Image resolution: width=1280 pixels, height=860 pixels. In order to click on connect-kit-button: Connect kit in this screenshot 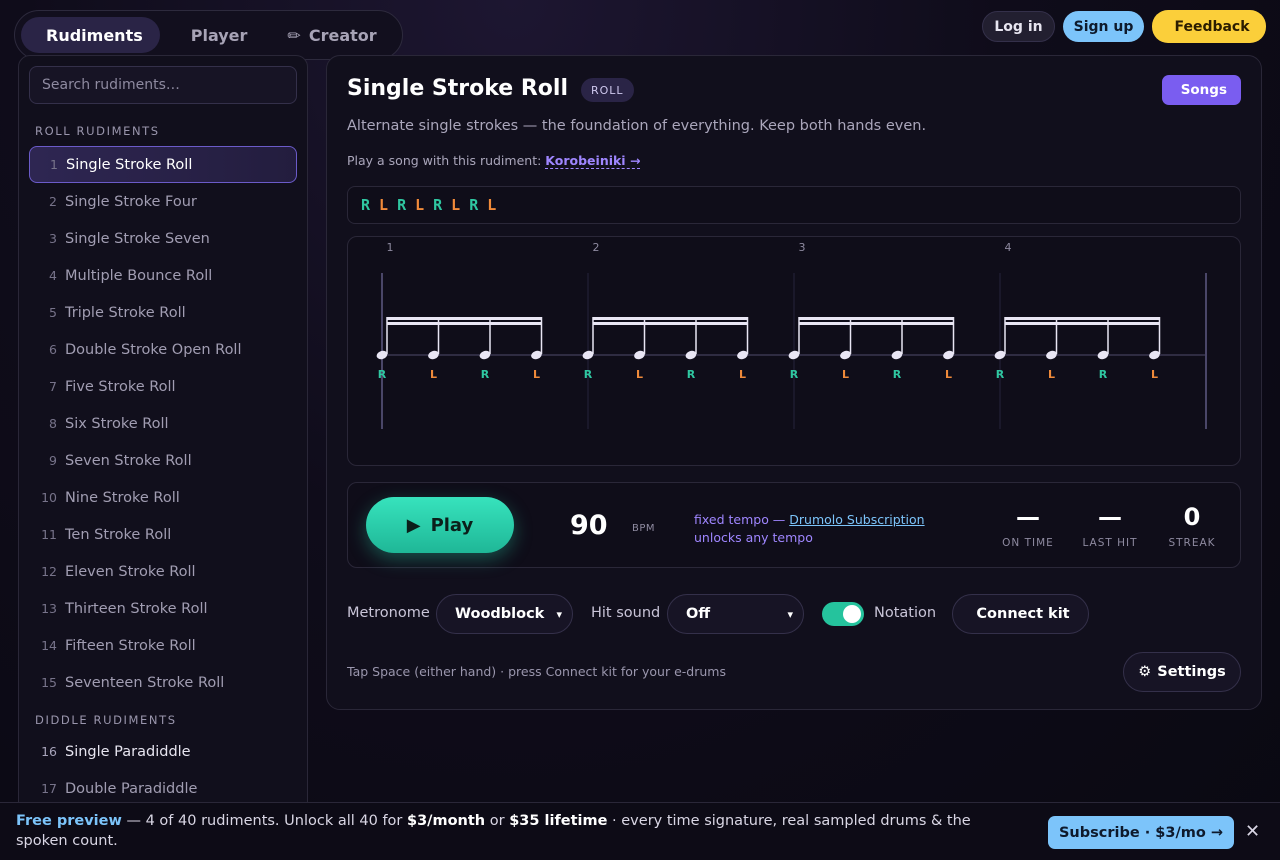, I will do `click(1020, 614)`.